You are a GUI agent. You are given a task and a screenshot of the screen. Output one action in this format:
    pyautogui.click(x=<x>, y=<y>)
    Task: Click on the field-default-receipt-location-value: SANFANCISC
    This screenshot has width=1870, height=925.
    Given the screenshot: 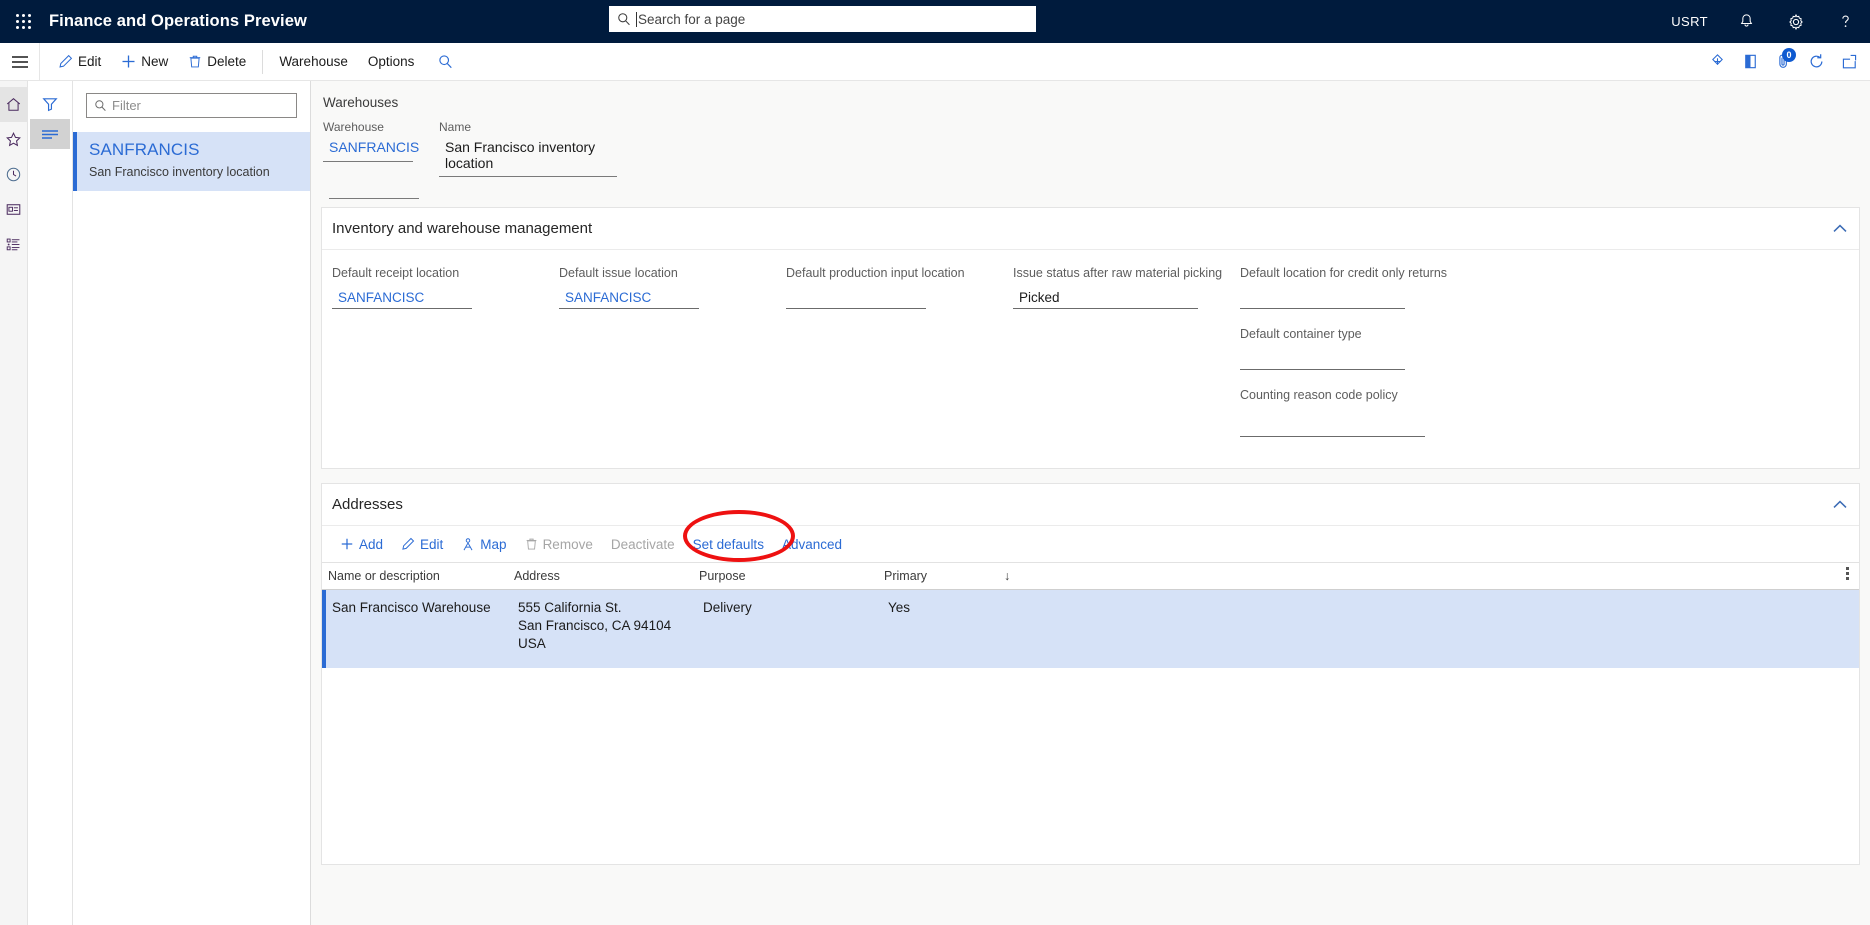 What is the action you would take?
    pyautogui.click(x=402, y=297)
    